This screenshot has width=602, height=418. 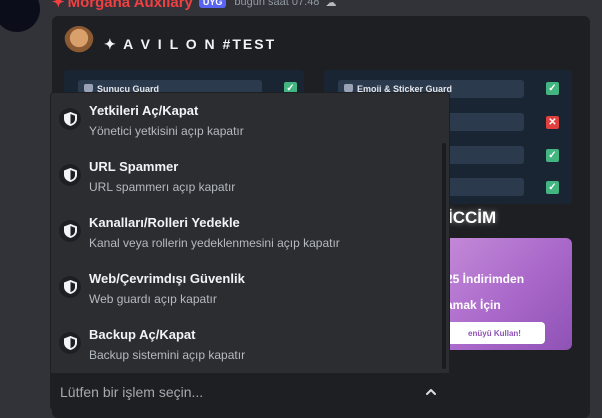 I want to click on author-name: ✦ Morgana Auxilary, so click(x=122, y=5).